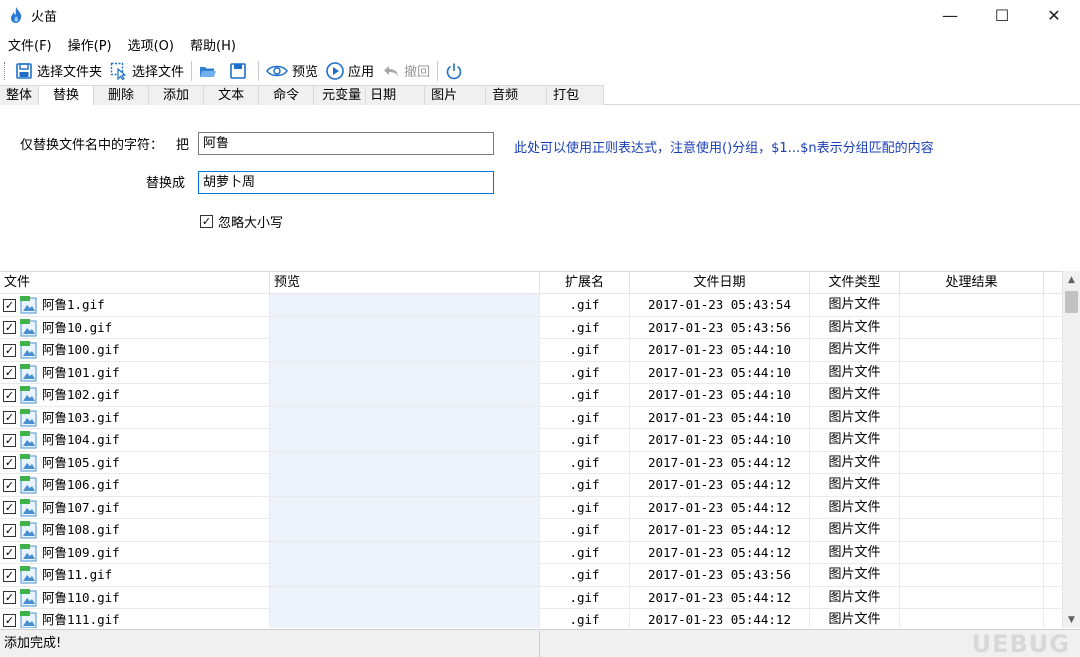  I want to click on status-bar: 添加完成! UEBUG, so click(540, 643).